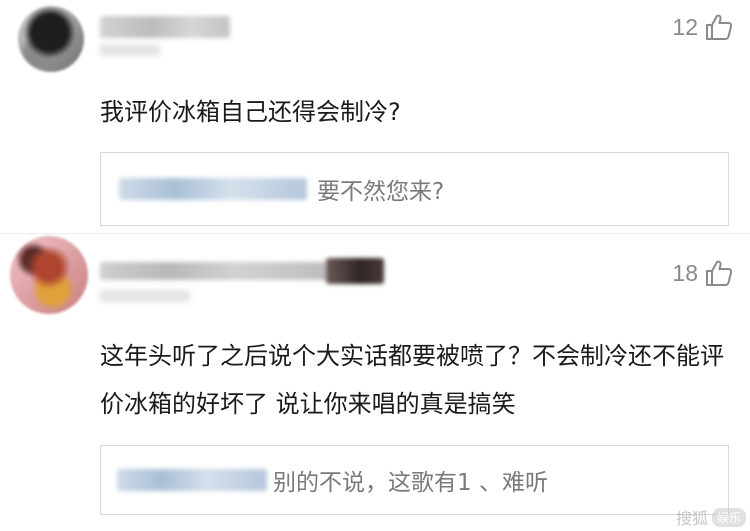 This screenshot has width=750, height=531. Describe the element at coordinates (410, 483) in the screenshot. I see `reply-text: 别的不说，这歌有1 、难听` at that location.